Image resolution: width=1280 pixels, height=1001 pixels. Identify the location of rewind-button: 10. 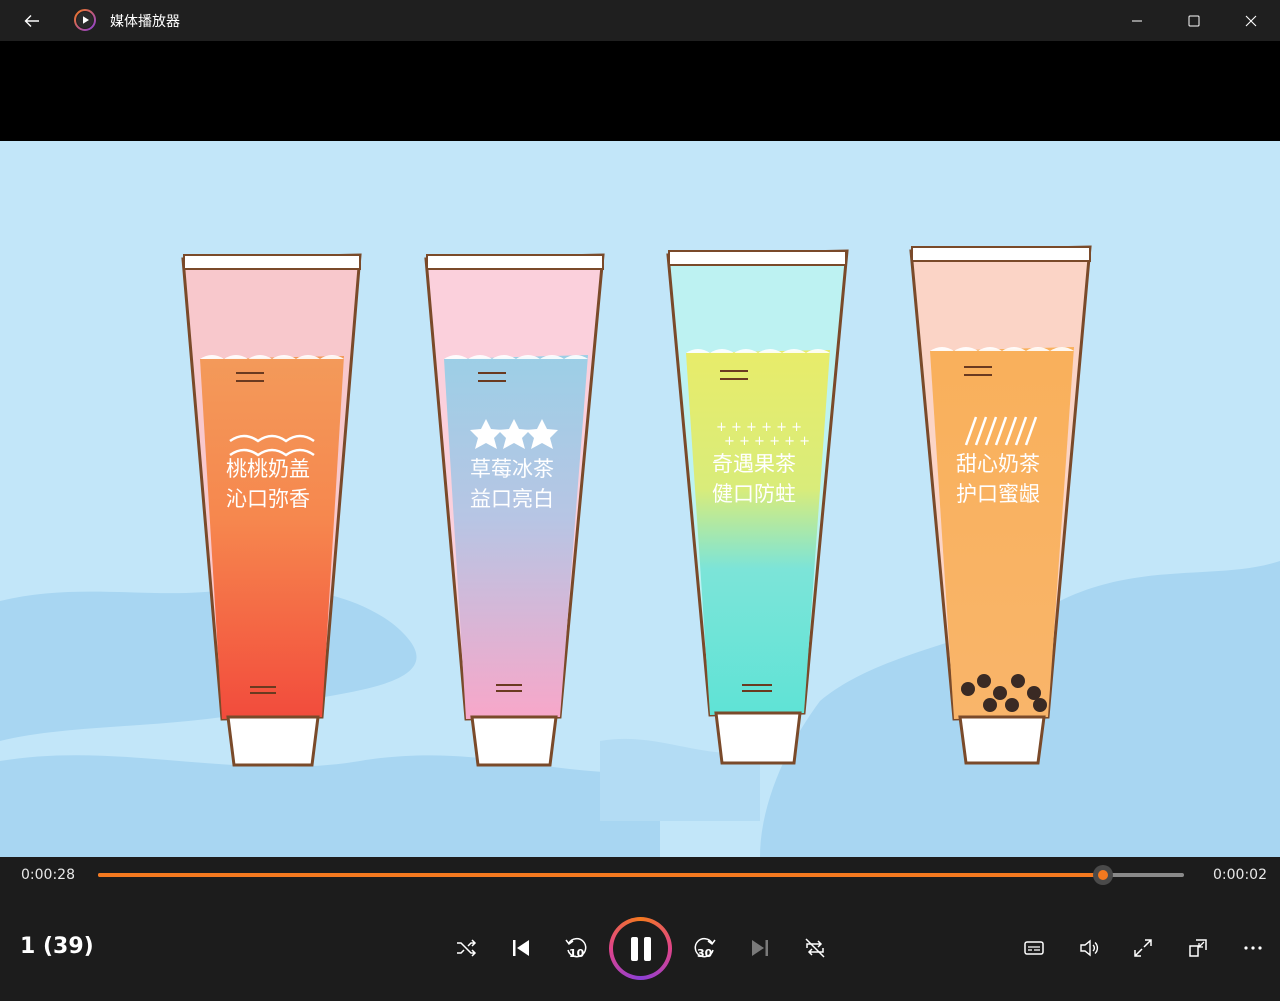
(576, 948).